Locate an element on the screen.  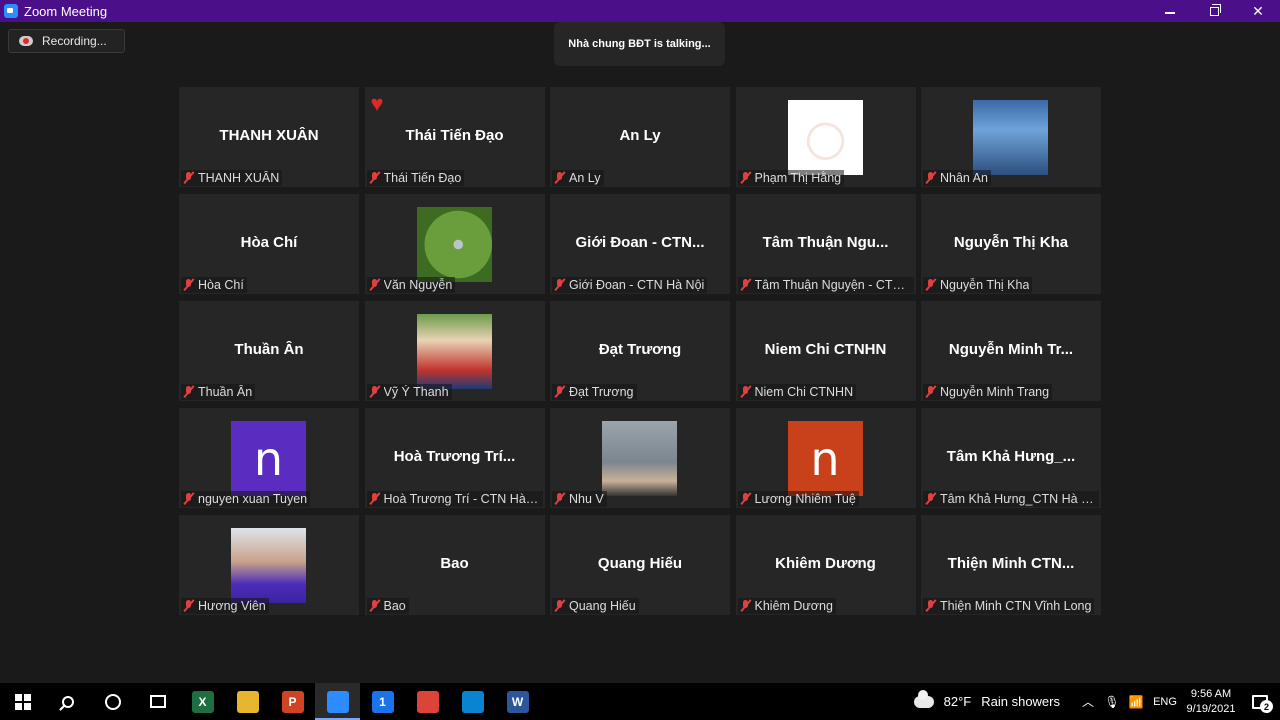
restore-icon is located at coordinates (1215, 9).